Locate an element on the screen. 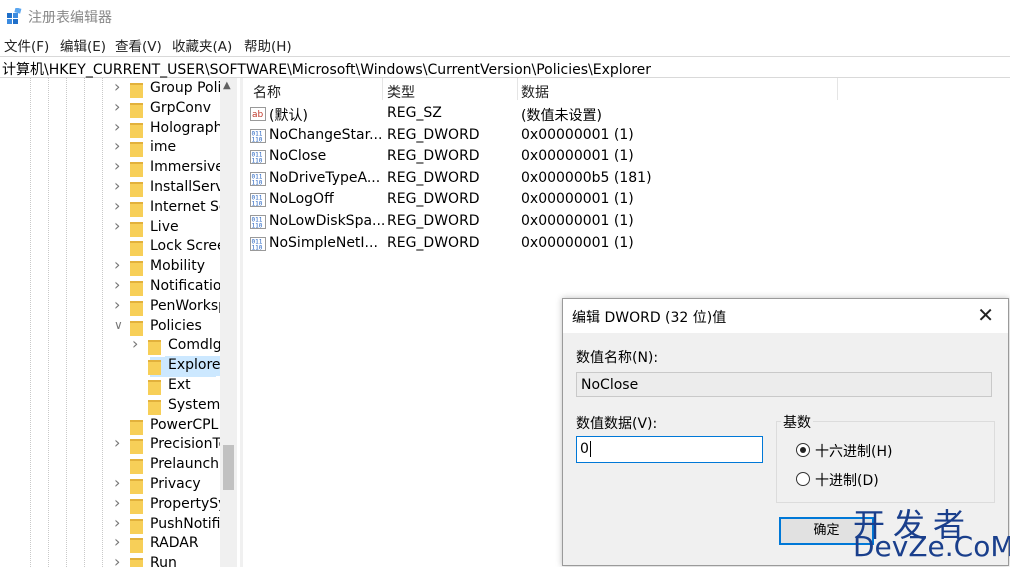 This screenshot has width=1010, height=567. value-type: REG_SZ is located at coordinates (414, 113).